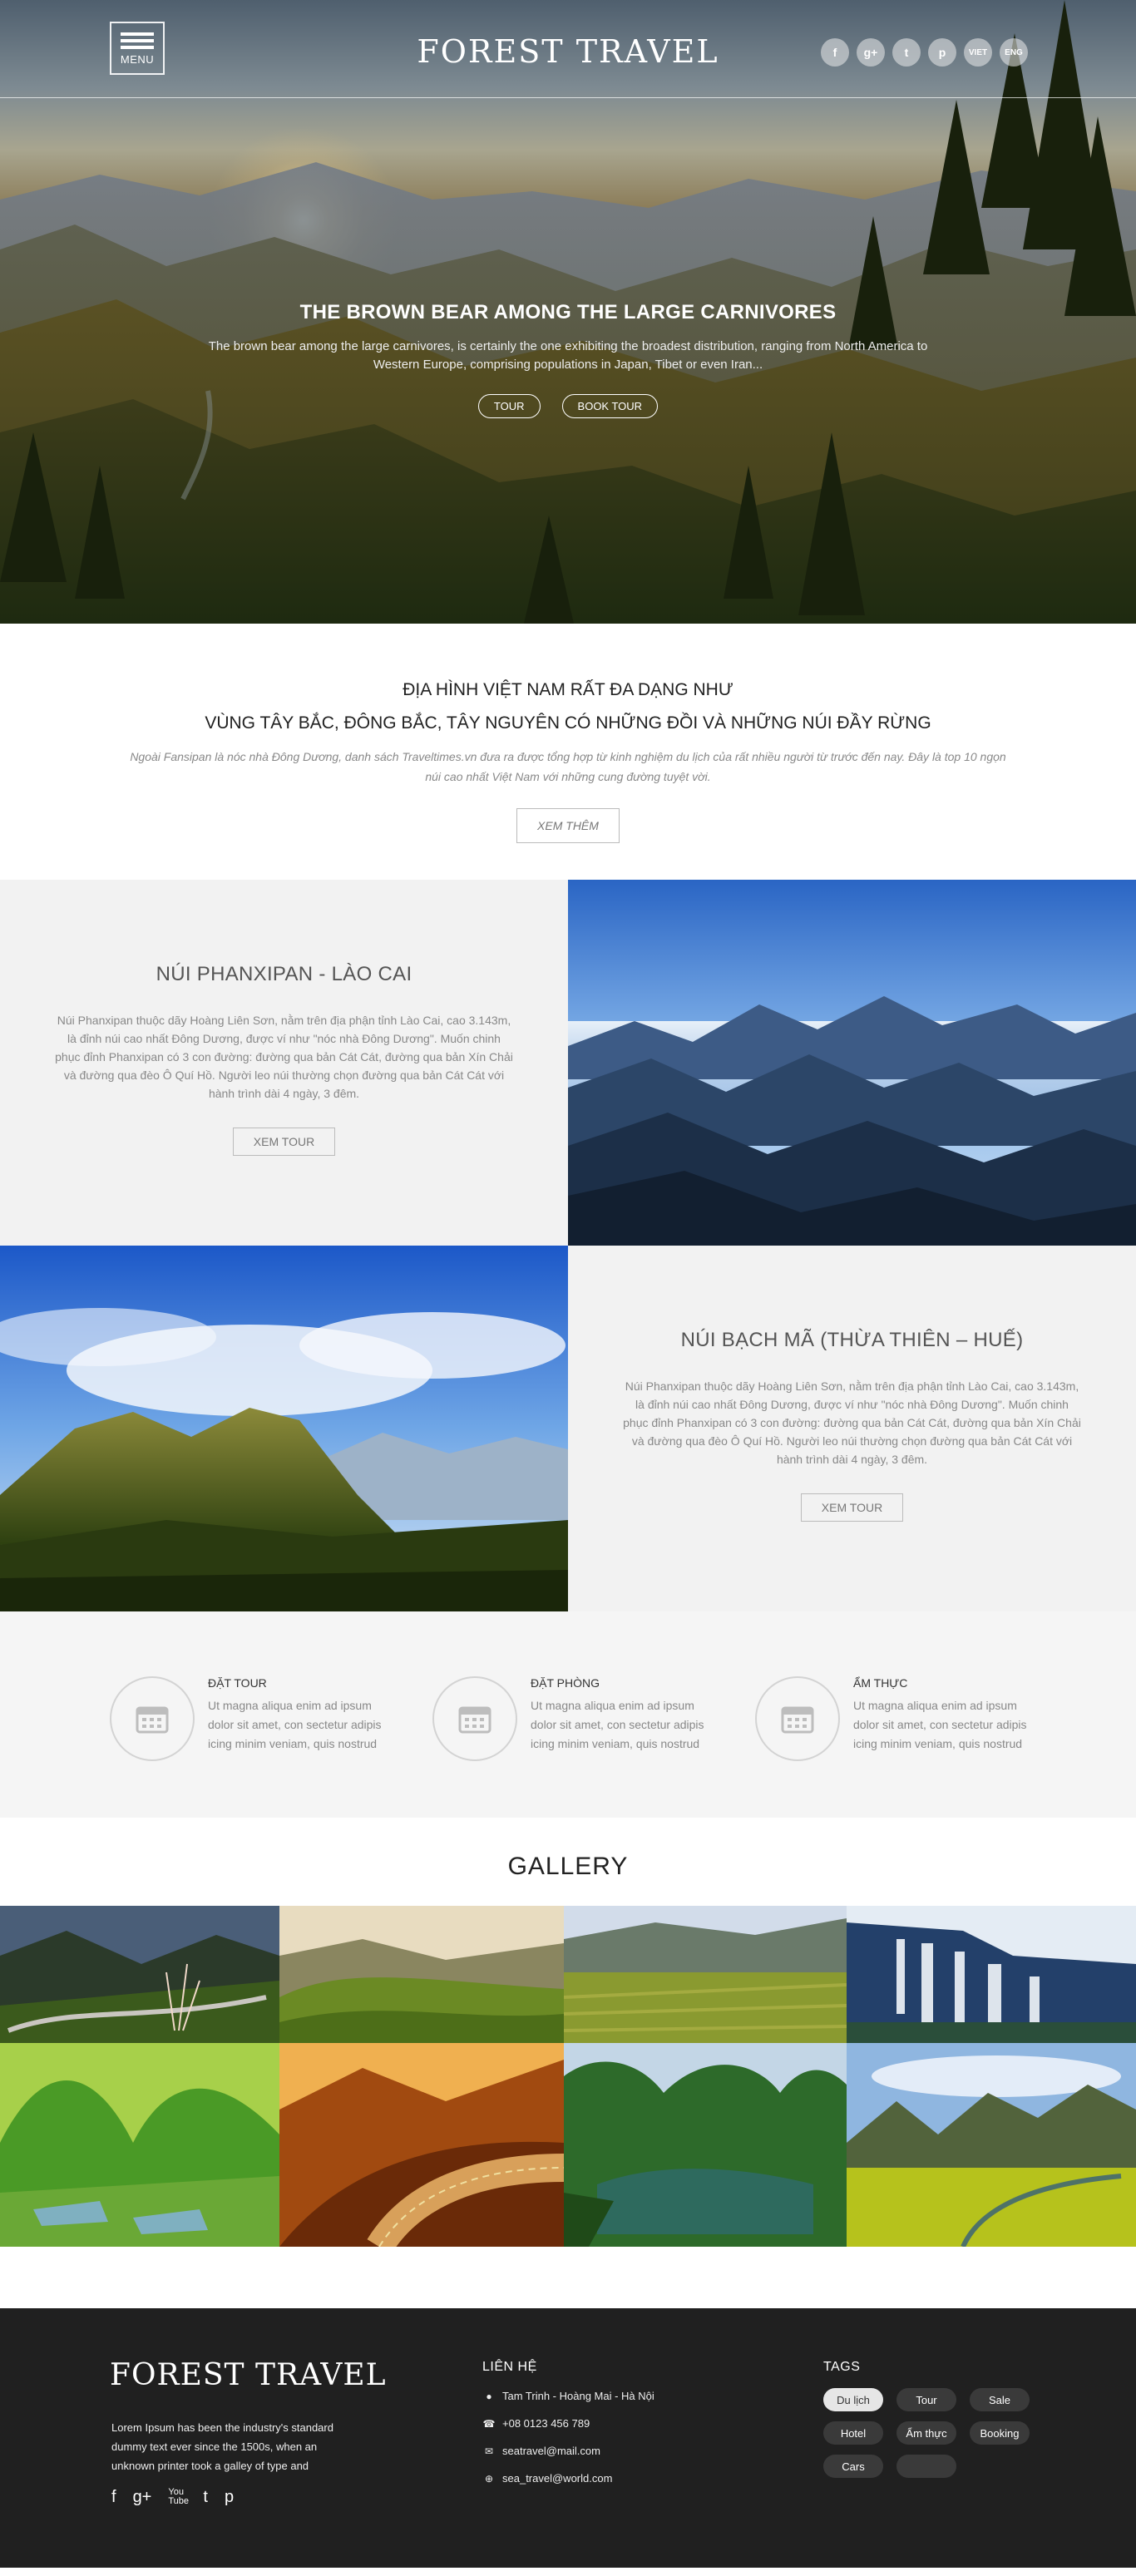 This screenshot has height=2576, width=1136. Describe the element at coordinates (991, 2145) in the screenshot. I see `gallery-photo-rice-field` at that location.